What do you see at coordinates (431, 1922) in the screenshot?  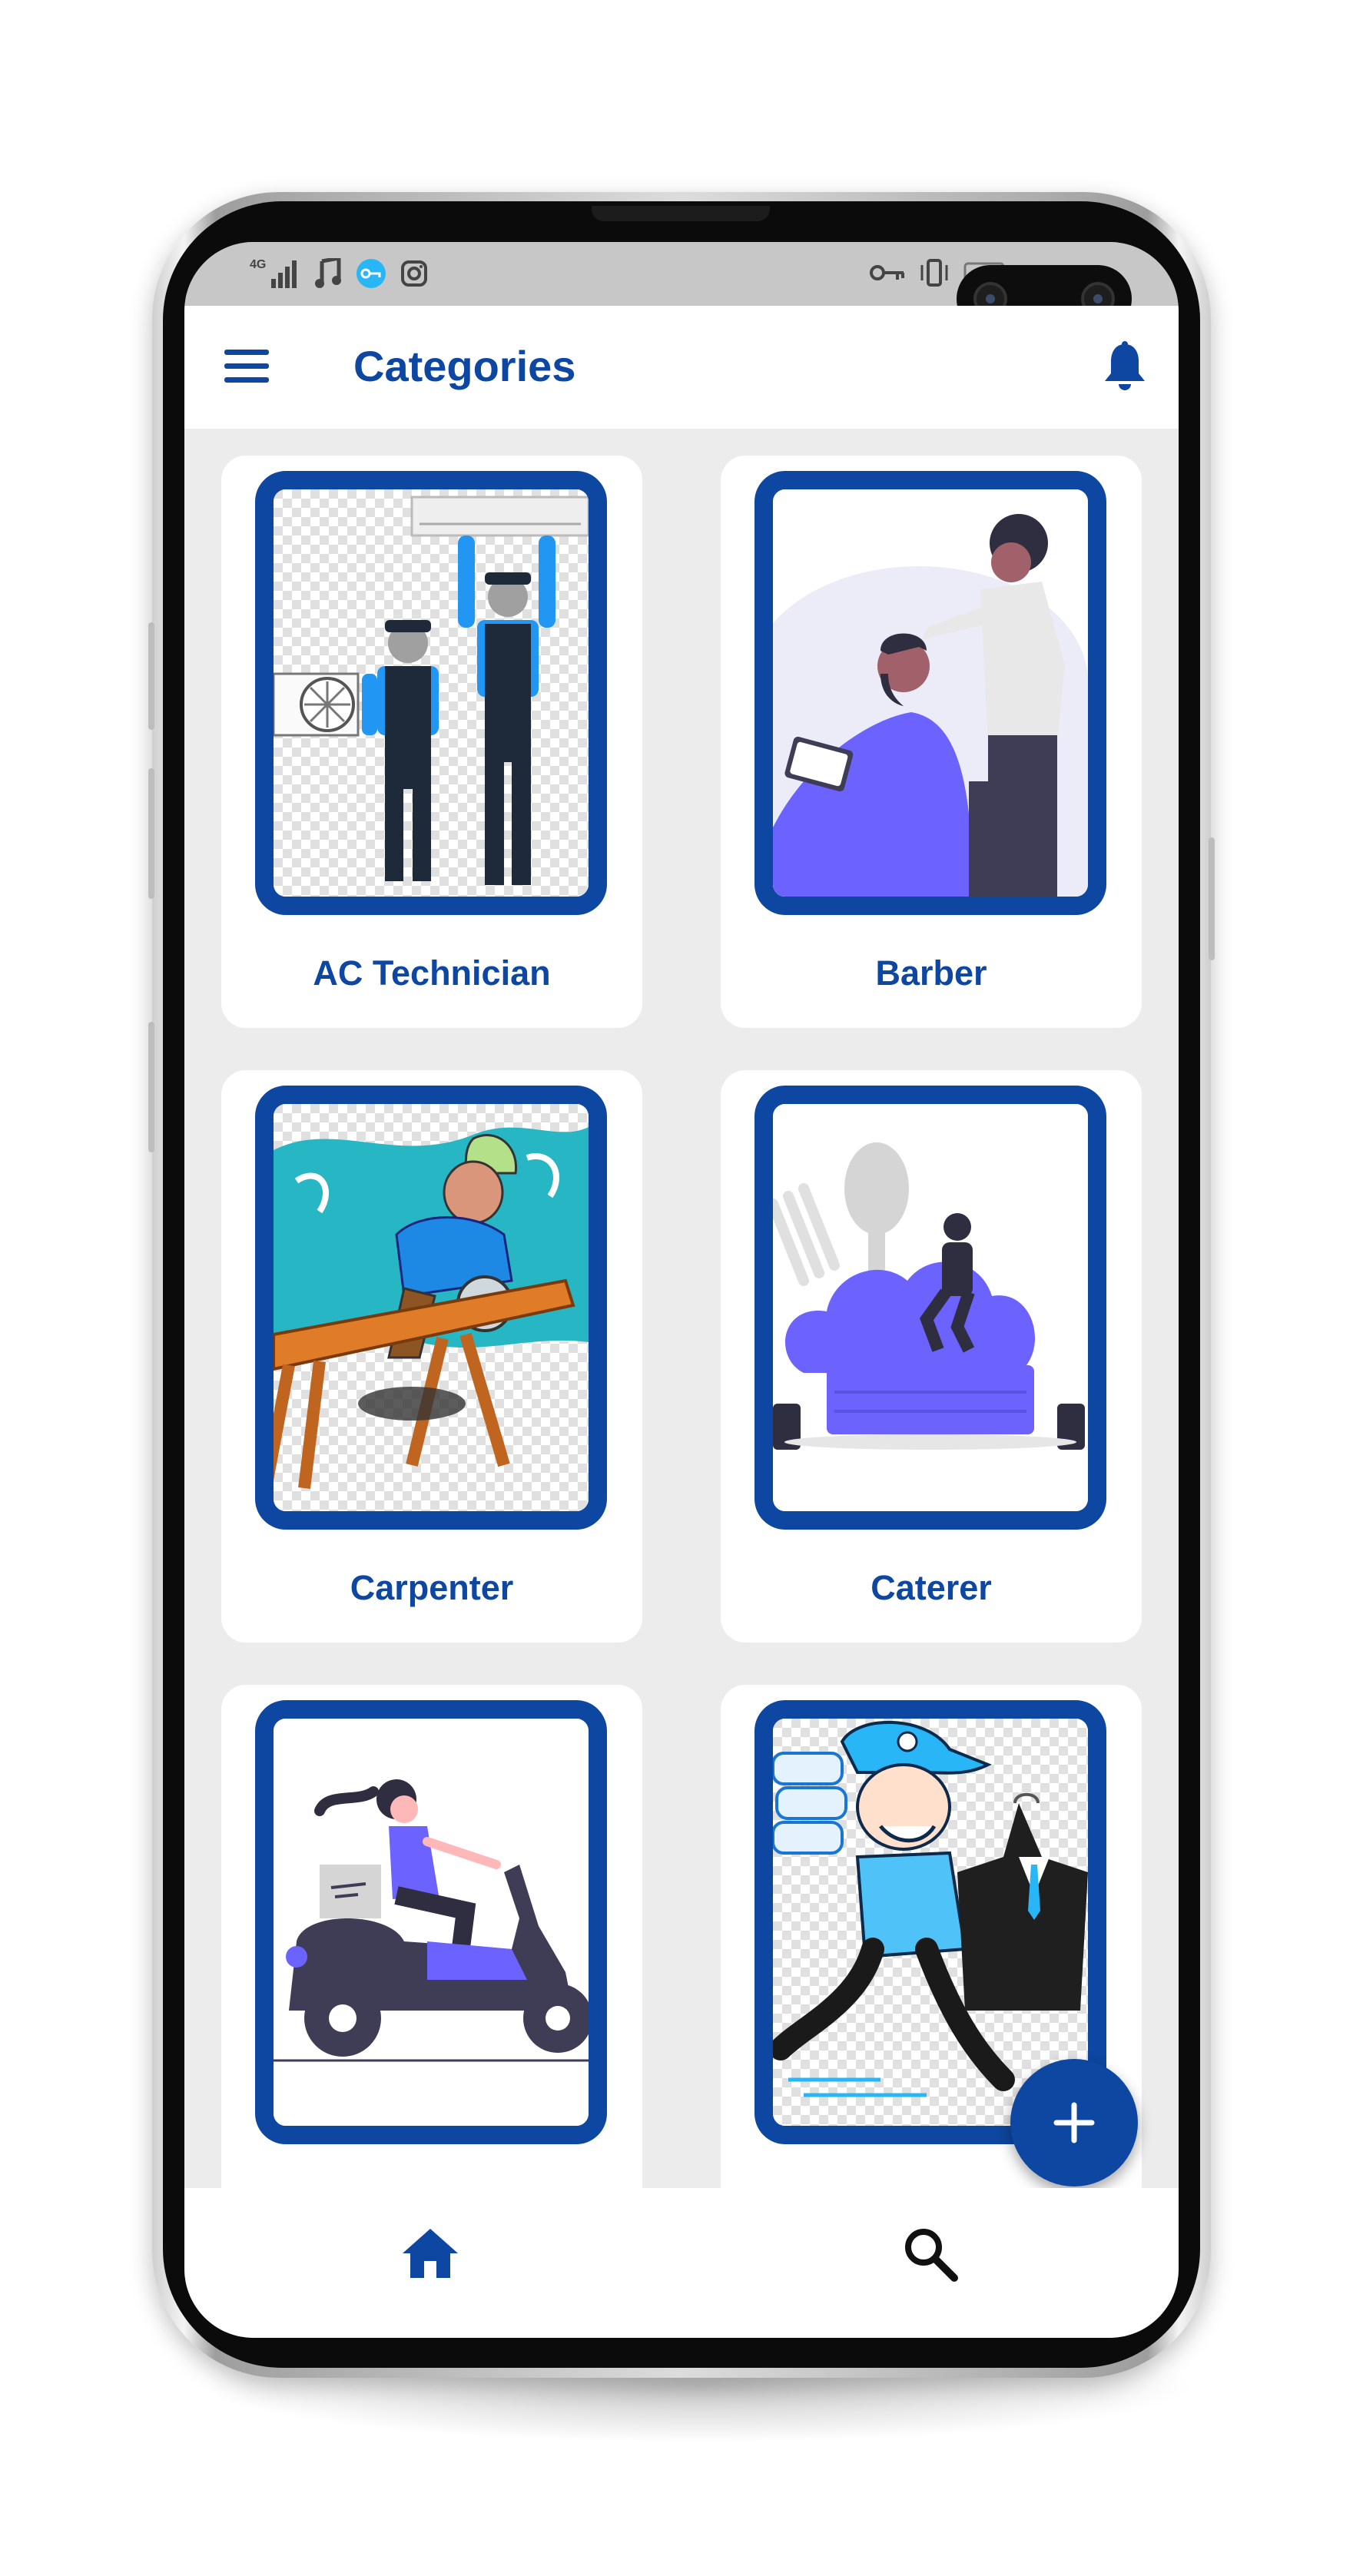 I see `delivery-scooter-illustration` at bounding box center [431, 1922].